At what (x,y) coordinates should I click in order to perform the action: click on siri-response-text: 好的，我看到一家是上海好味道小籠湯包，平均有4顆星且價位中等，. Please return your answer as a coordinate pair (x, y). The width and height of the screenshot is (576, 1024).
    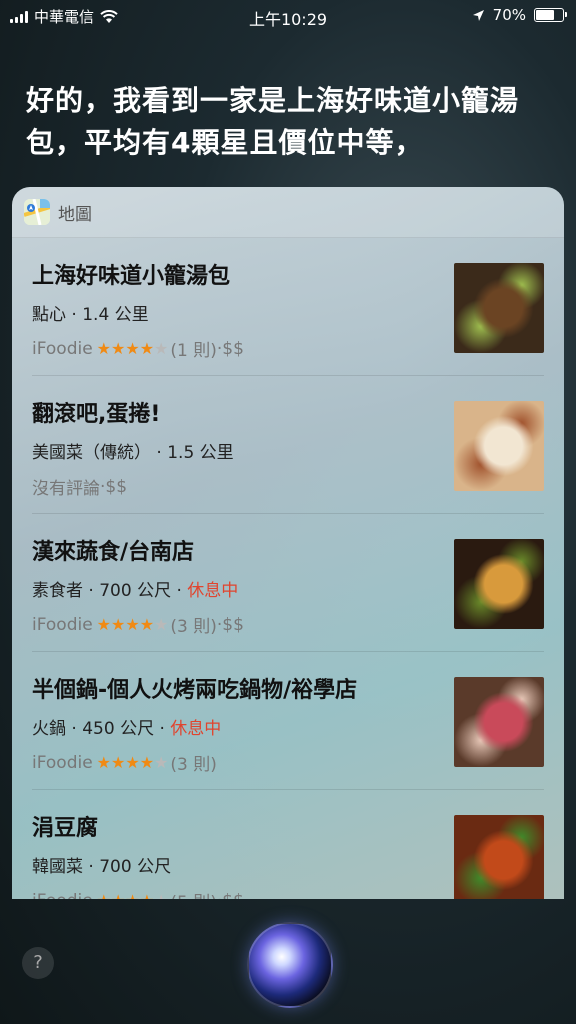
    Looking at the image, I should click on (273, 121).